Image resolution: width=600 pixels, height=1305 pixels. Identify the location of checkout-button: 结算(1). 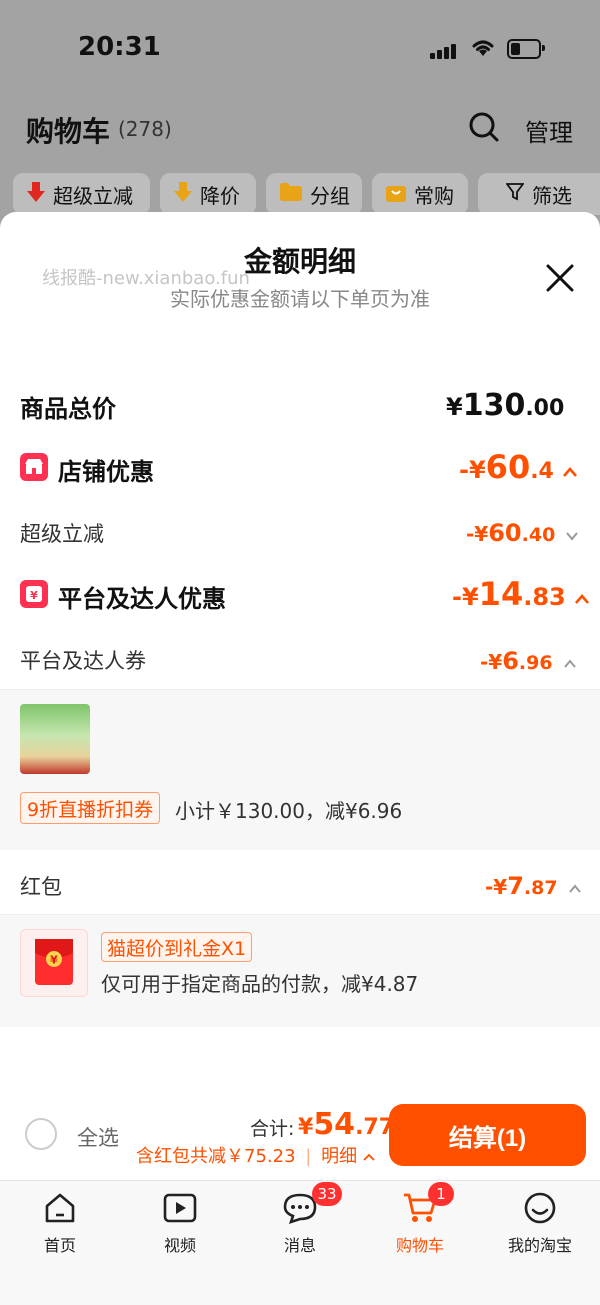
(487, 1135).